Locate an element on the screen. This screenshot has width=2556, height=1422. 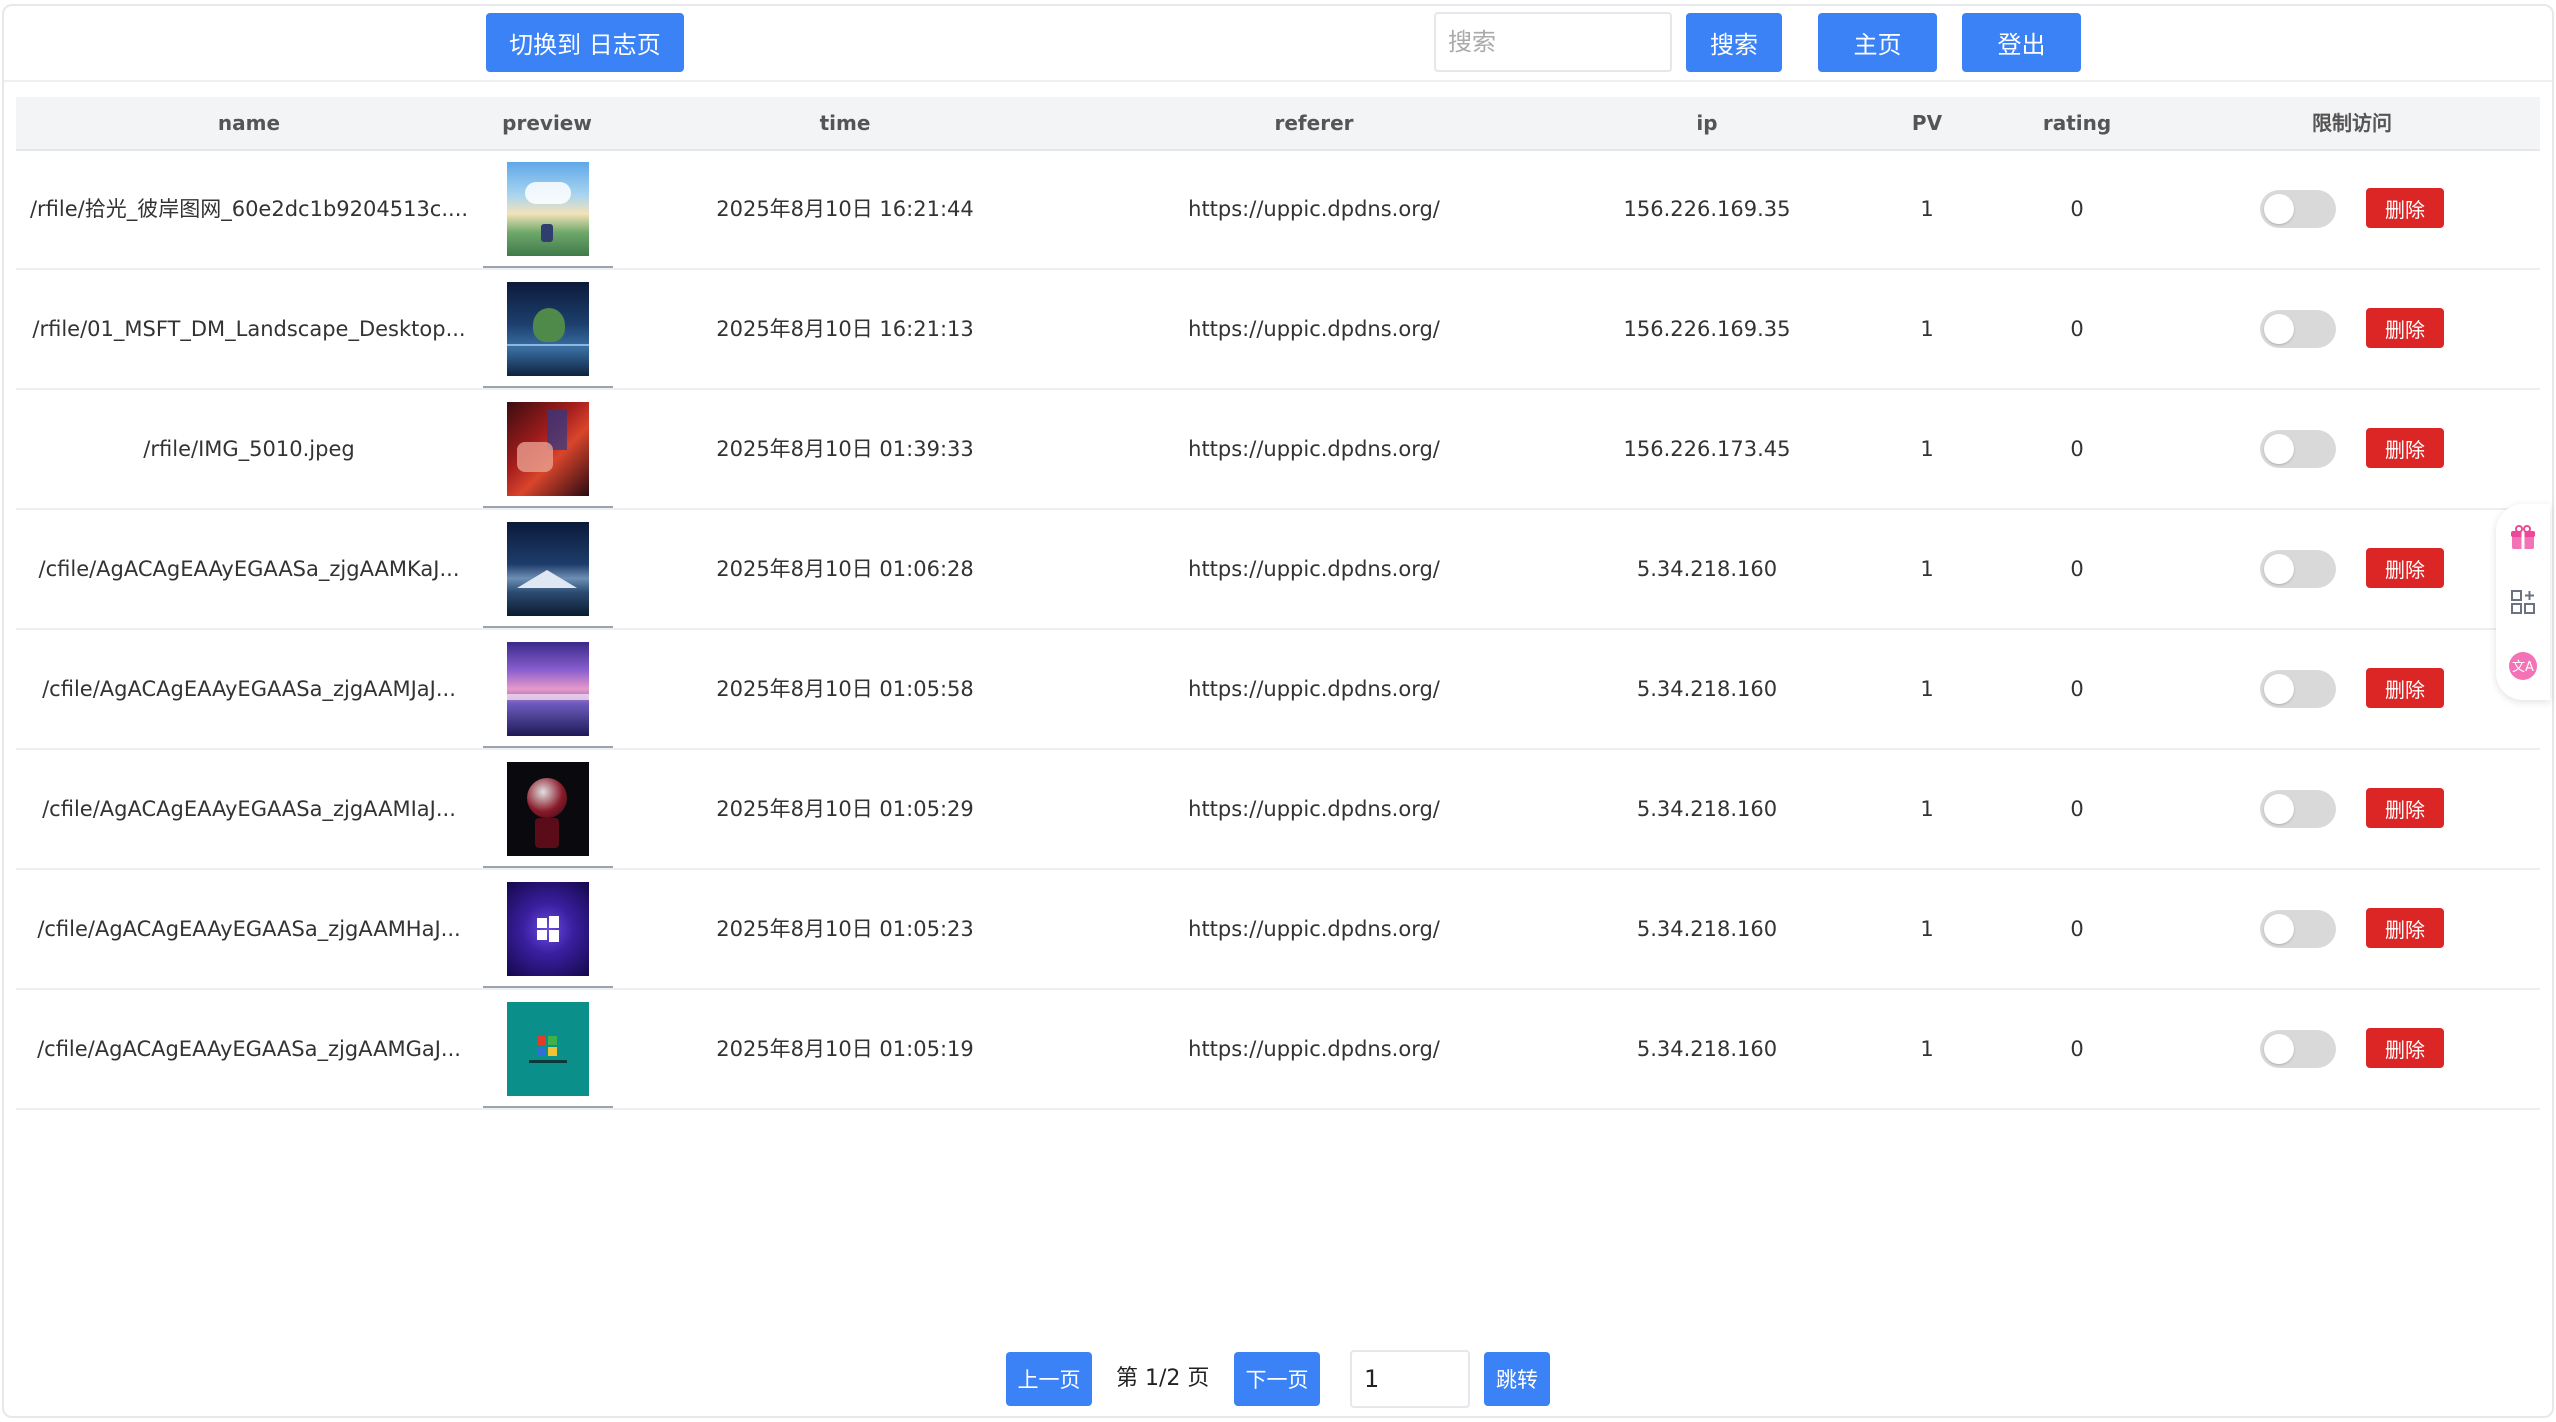
svg-text: 文A is located at coordinates (2523, 667).